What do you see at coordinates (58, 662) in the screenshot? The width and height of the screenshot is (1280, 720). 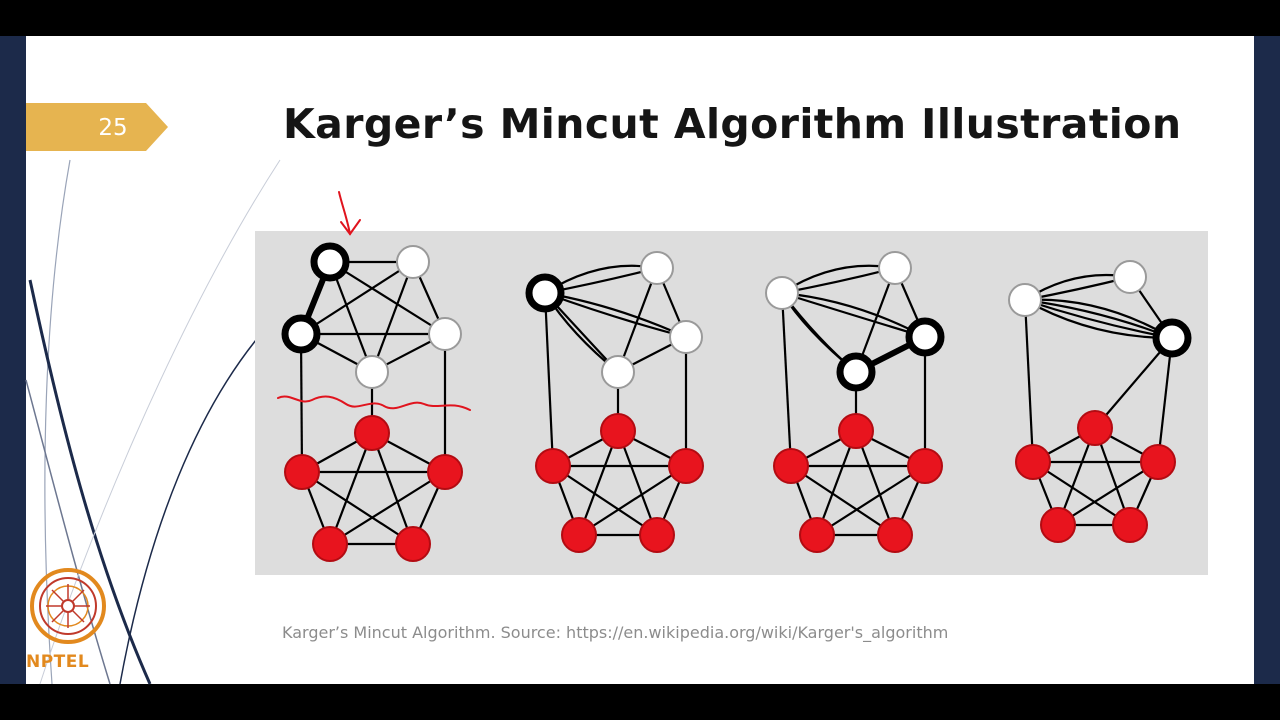 I see `nptel-logo-text: NPTEL` at bounding box center [58, 662].